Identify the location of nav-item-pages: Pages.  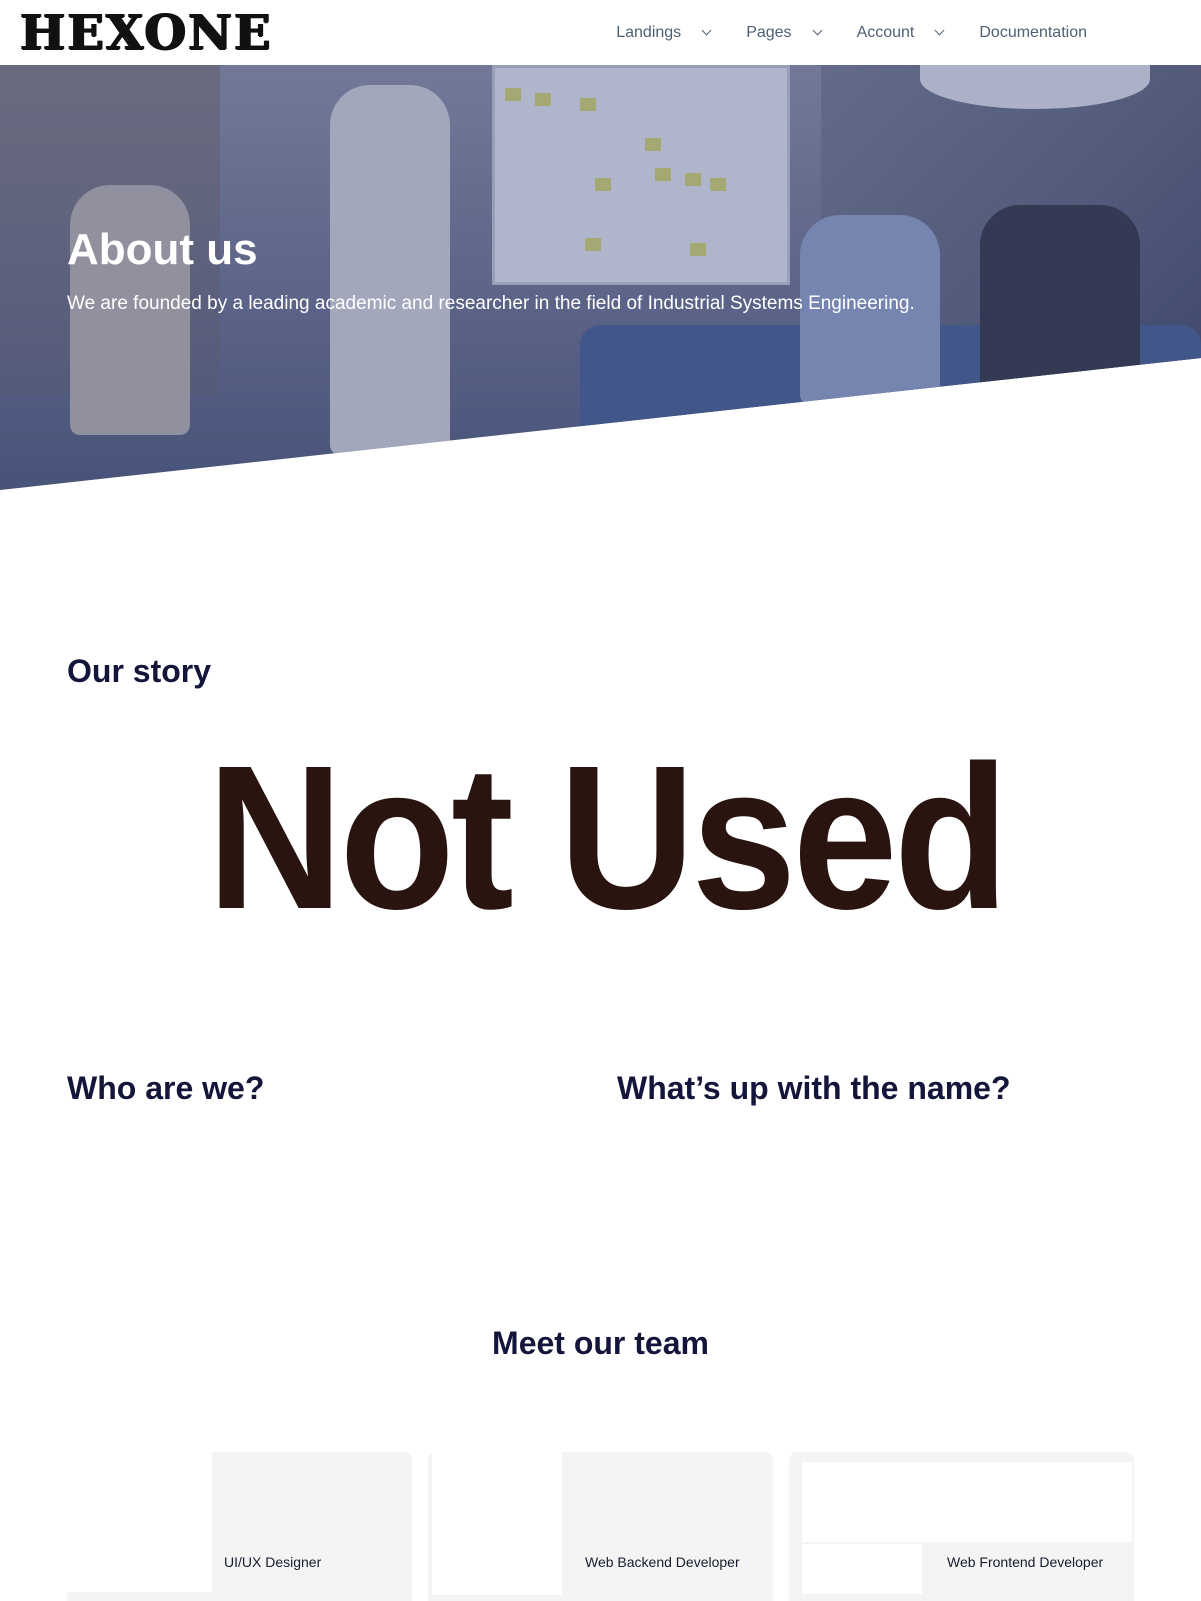
(783, 33).